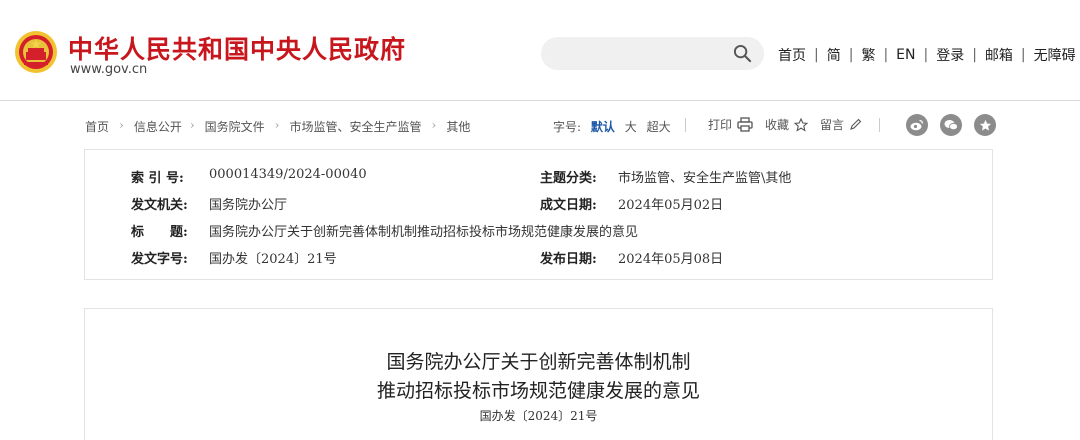 This screenshot has width=1080, height=440. I want to click on created-date-value: 2024年05月02日, so click(671, 205).